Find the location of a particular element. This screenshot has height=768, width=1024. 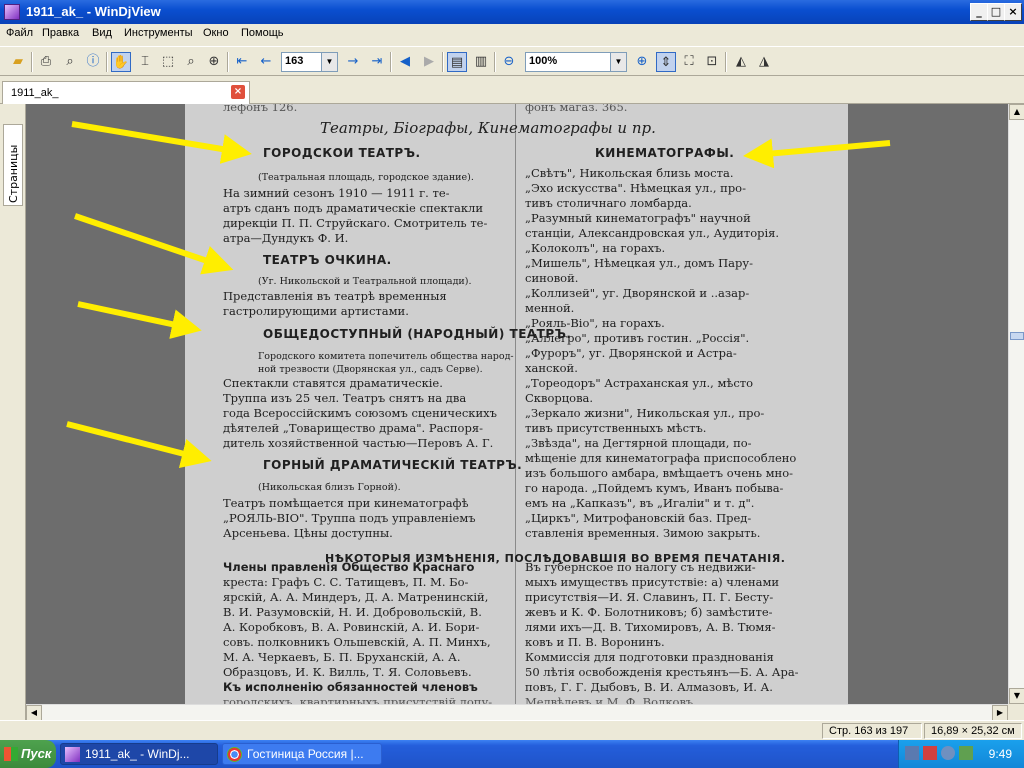

page-text-line: ставленiя временныя. Зимою закрыть. is located at coordinates (643, 533).